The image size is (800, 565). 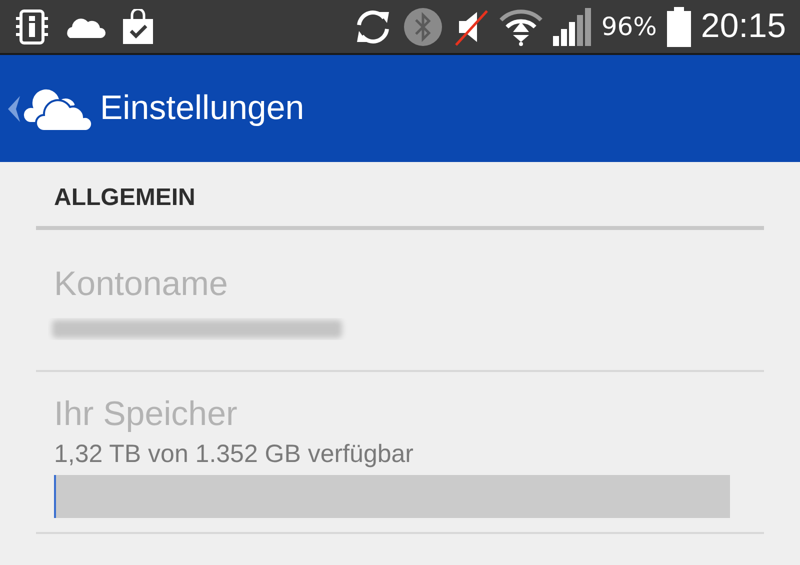 I want to click on shopping-bag-check-icon, so click(x=138, y=26).